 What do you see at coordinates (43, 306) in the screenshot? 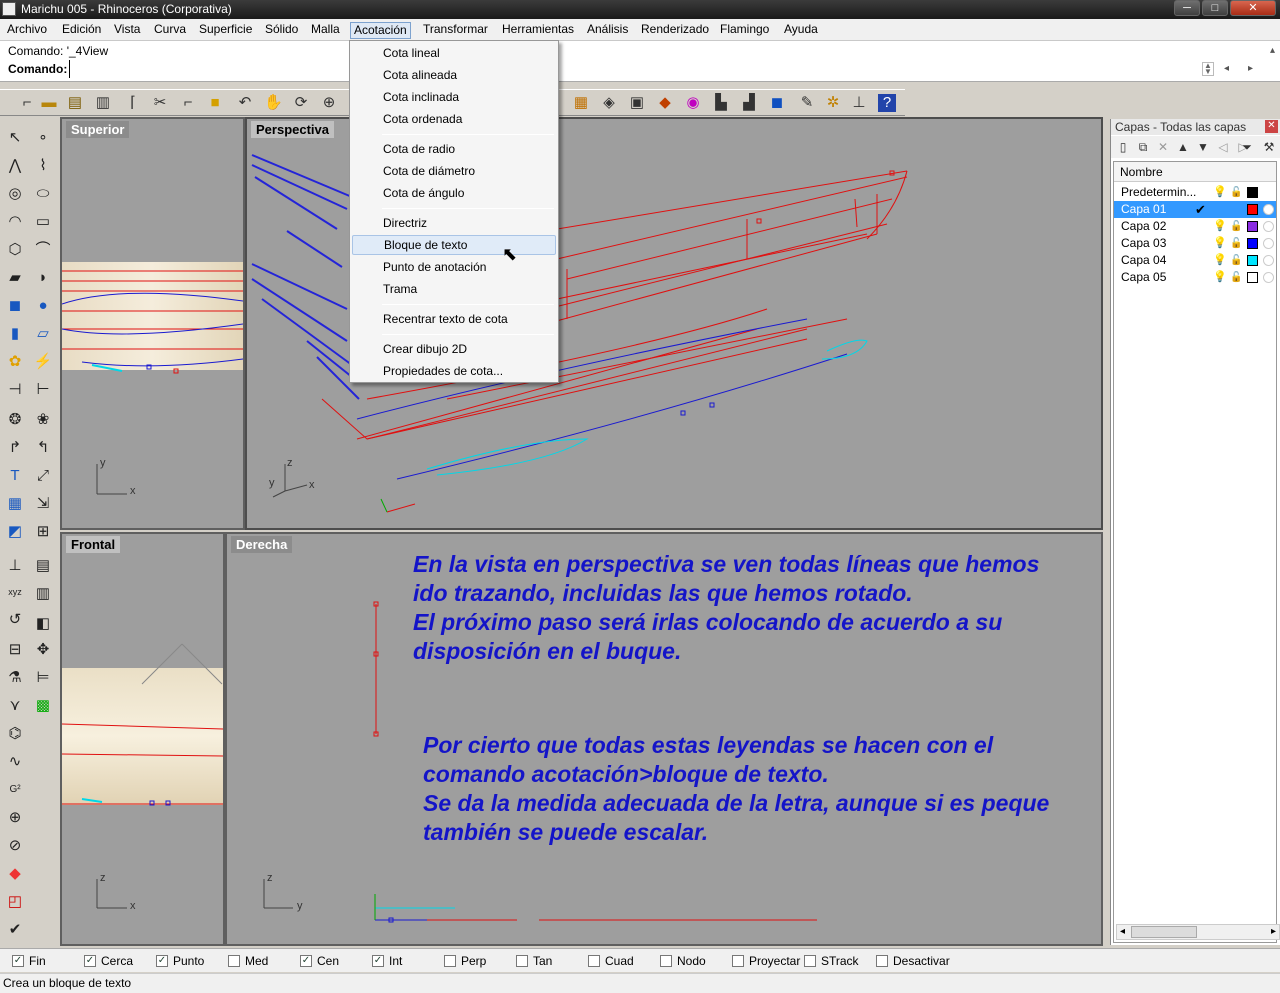
I see `sphere-icon: ●` at bounding box center [43, 306].